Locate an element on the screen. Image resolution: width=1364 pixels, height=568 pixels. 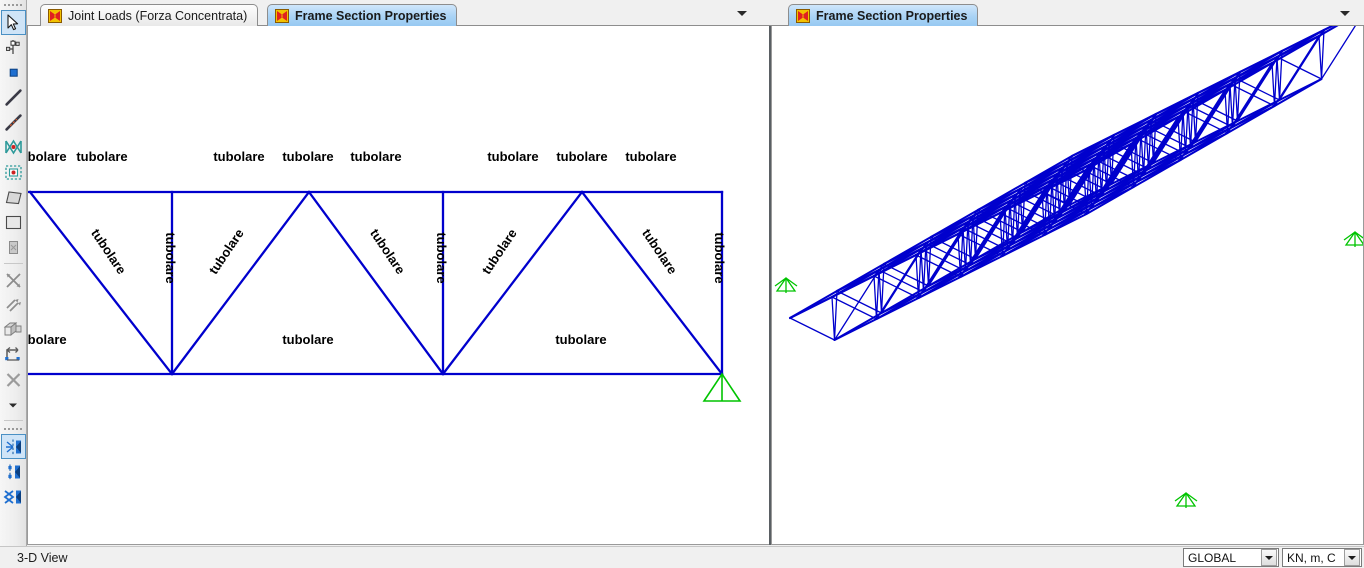
x-clear-icon is located at coordinates (13, 379).